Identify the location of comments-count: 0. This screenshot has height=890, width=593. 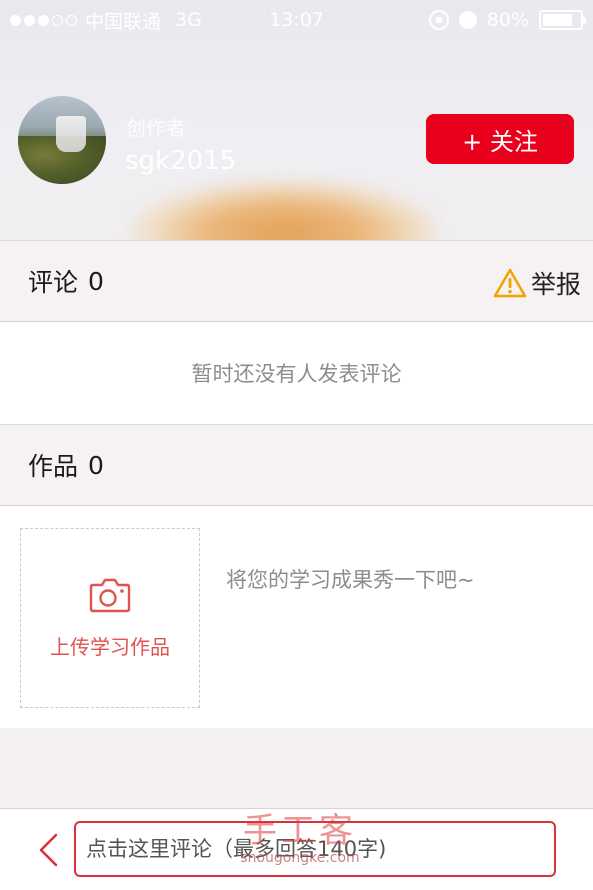
(96, 281).